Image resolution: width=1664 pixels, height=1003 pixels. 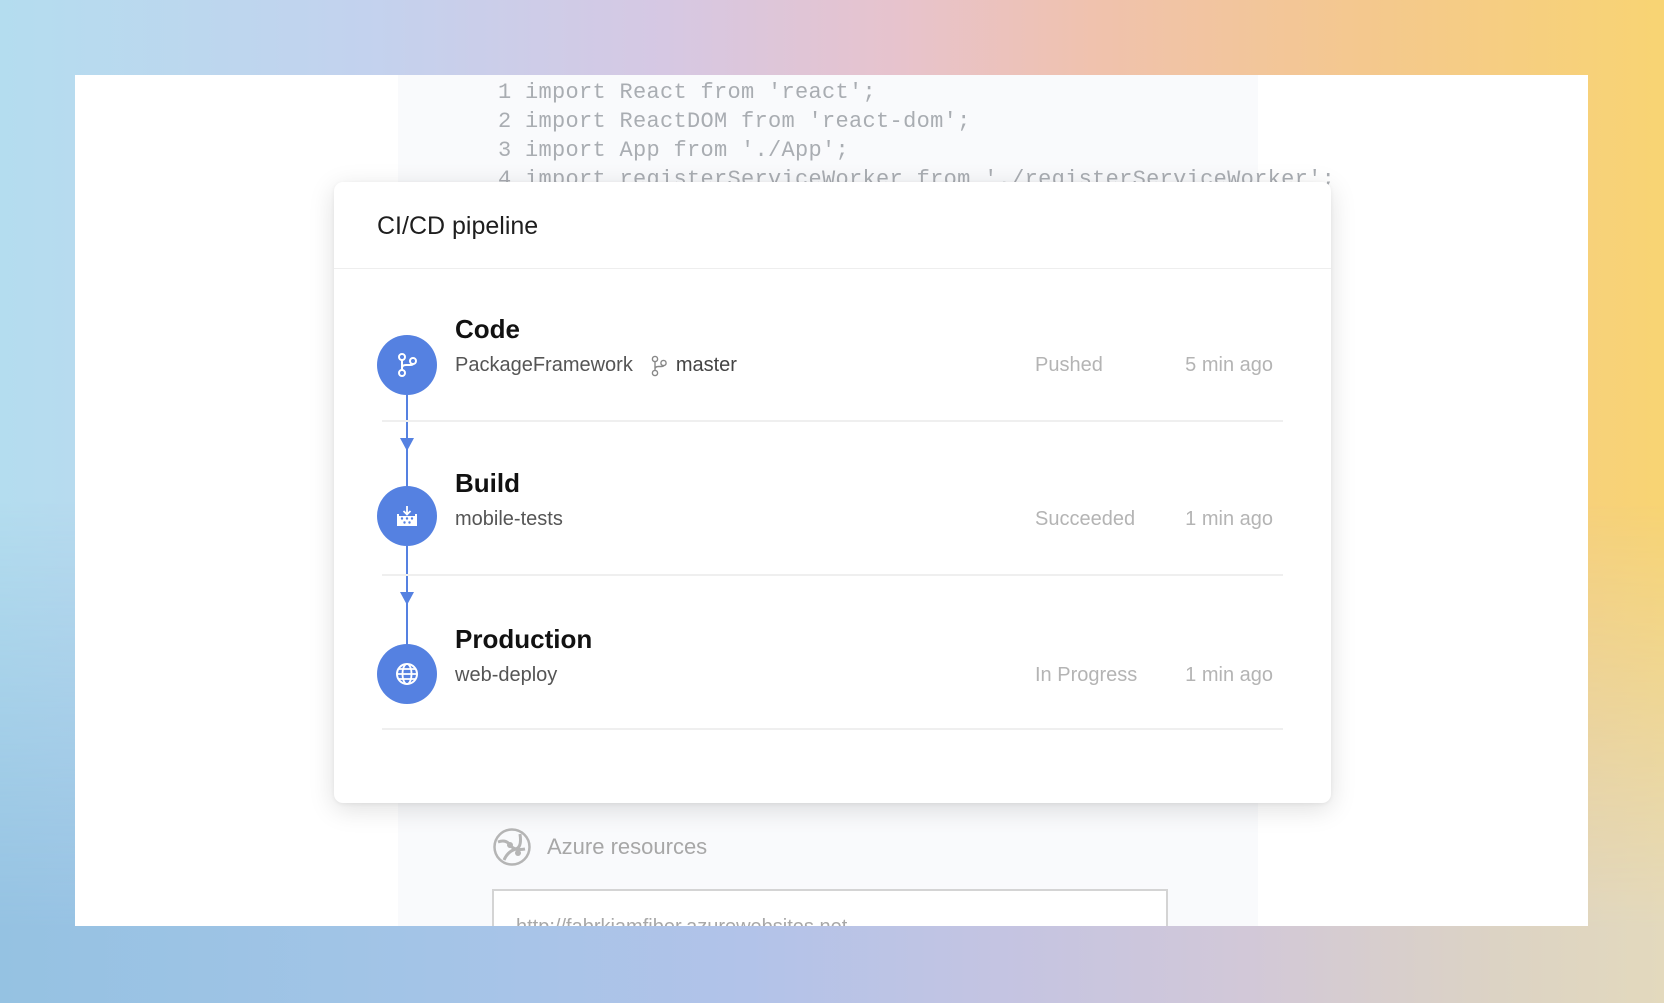 I want to click on stage-subtitle: mobile-tests, so click(x=509, y=519).